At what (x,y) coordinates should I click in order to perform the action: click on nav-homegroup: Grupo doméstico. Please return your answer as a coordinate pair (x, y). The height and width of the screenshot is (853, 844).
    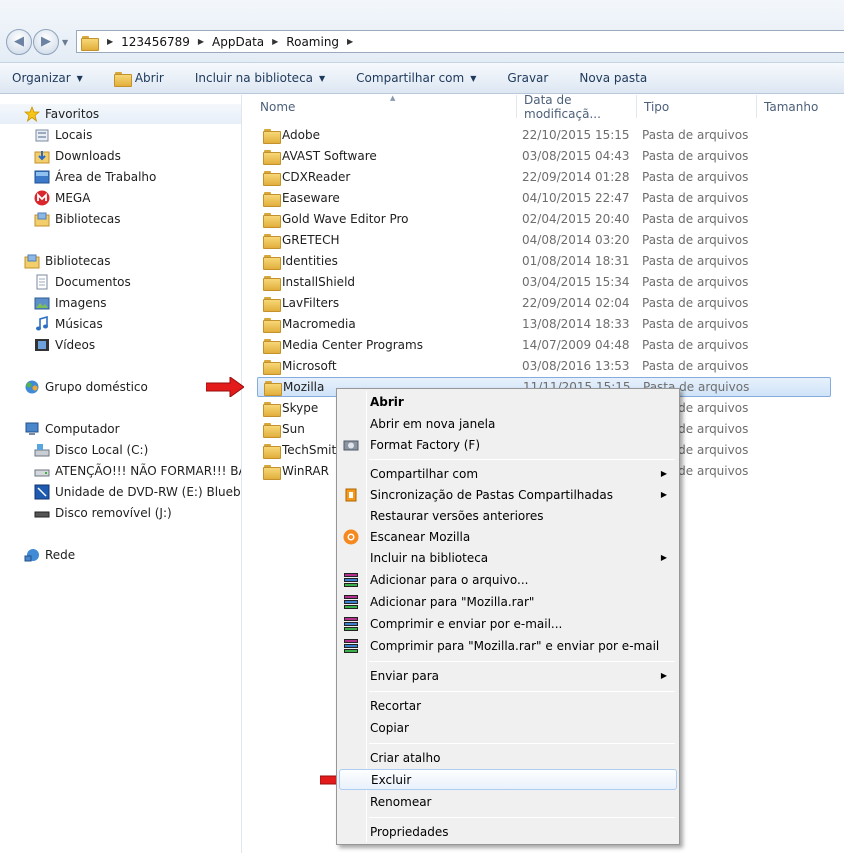
    Looking at the image, I should click on (74, 387).